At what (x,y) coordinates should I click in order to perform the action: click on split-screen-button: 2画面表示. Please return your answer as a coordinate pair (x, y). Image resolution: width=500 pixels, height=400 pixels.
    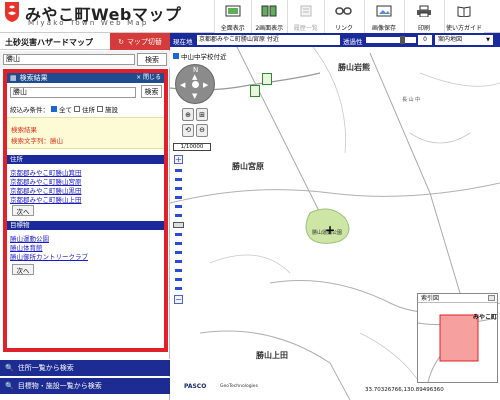
    Looking at the image, I should click on (268, 16).